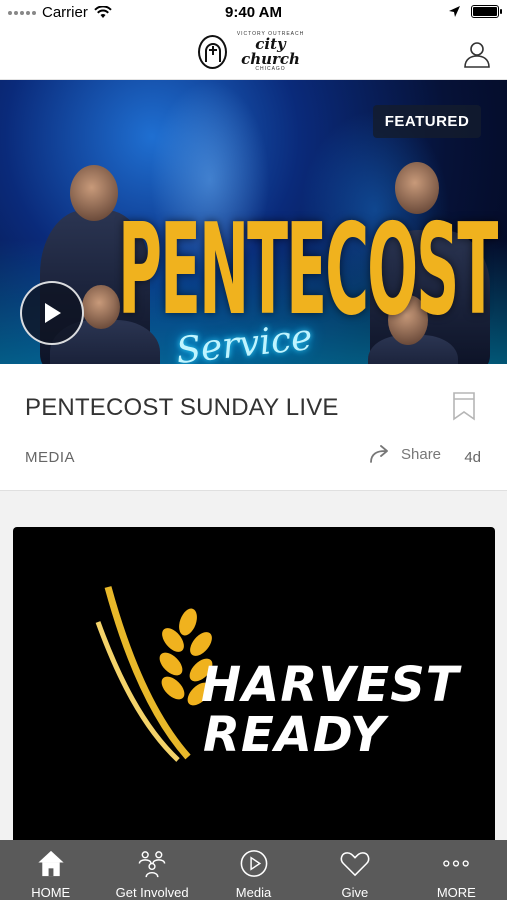 Image resolution: width=507 pixels, height=900 pixels. Describe the element at coordinates (152, 892) in the screenshot. I see `tab-get-involved-label: Get Involved` at that location.